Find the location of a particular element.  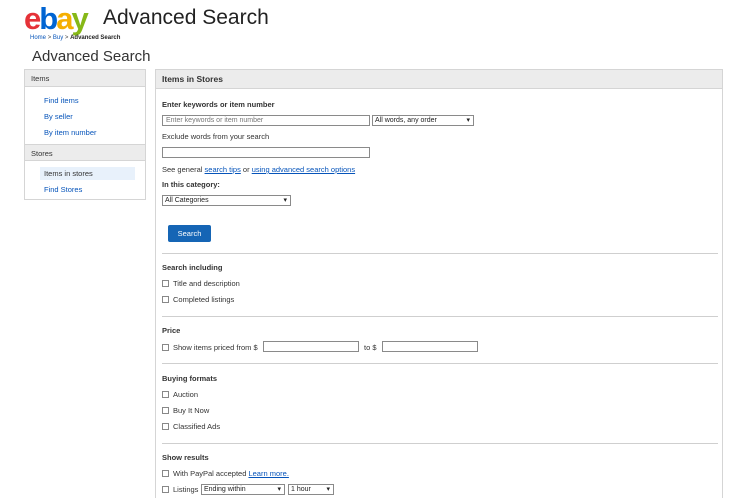

auction-label: Auction is located at coordinates (186, 394).